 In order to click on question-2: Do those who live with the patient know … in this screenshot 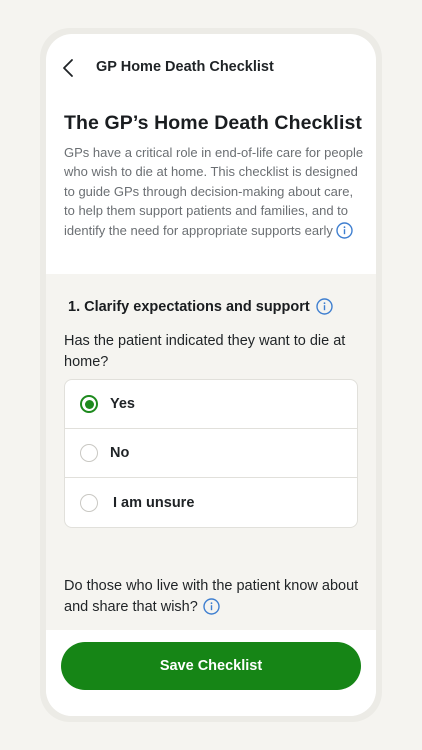, I will do `click(212, 597)`.